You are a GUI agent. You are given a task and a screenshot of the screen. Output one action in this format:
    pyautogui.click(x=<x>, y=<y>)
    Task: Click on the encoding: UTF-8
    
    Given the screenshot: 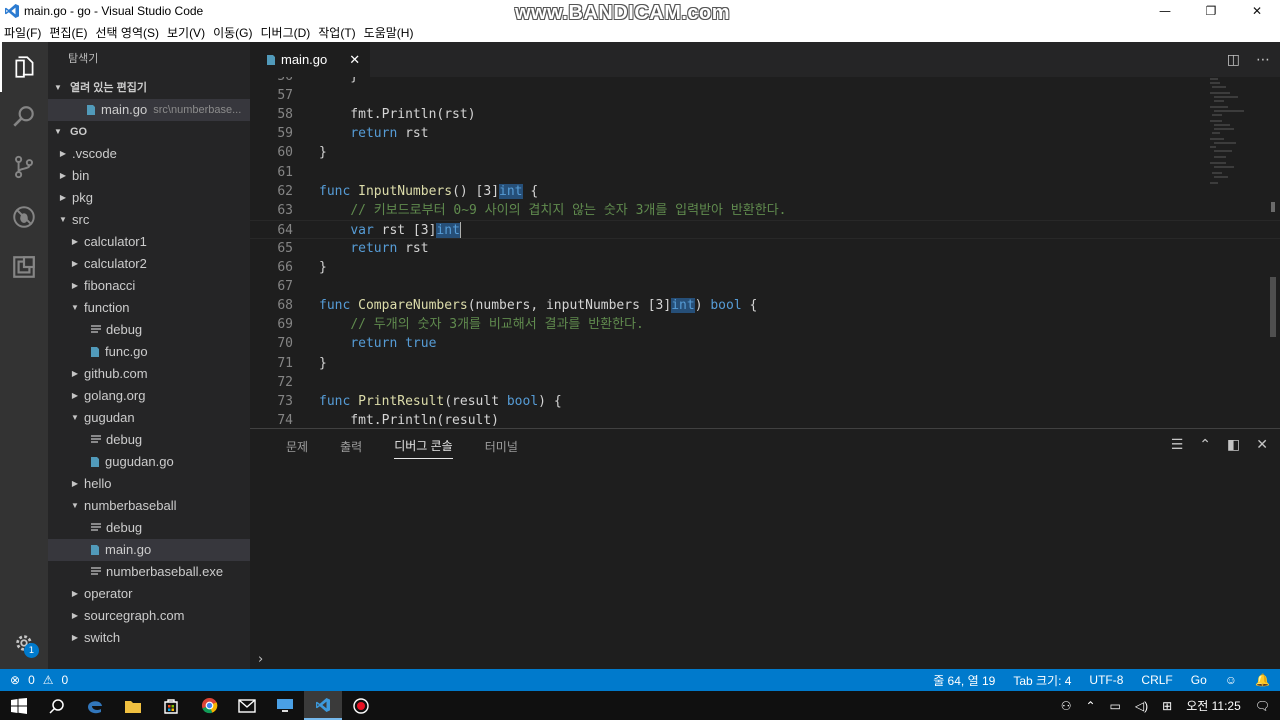 What is the action you would take?
    pyautogui.click(x=1106, y=680)
    